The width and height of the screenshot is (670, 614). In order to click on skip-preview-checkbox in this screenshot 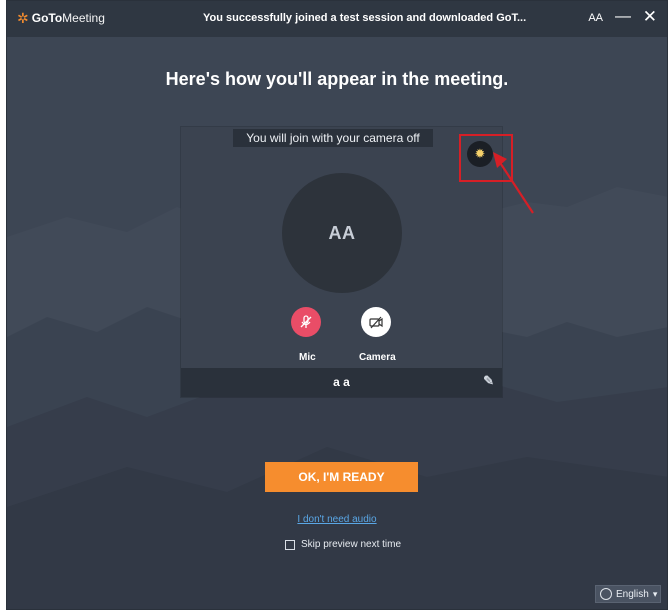, I will do `click(290, 544)`.